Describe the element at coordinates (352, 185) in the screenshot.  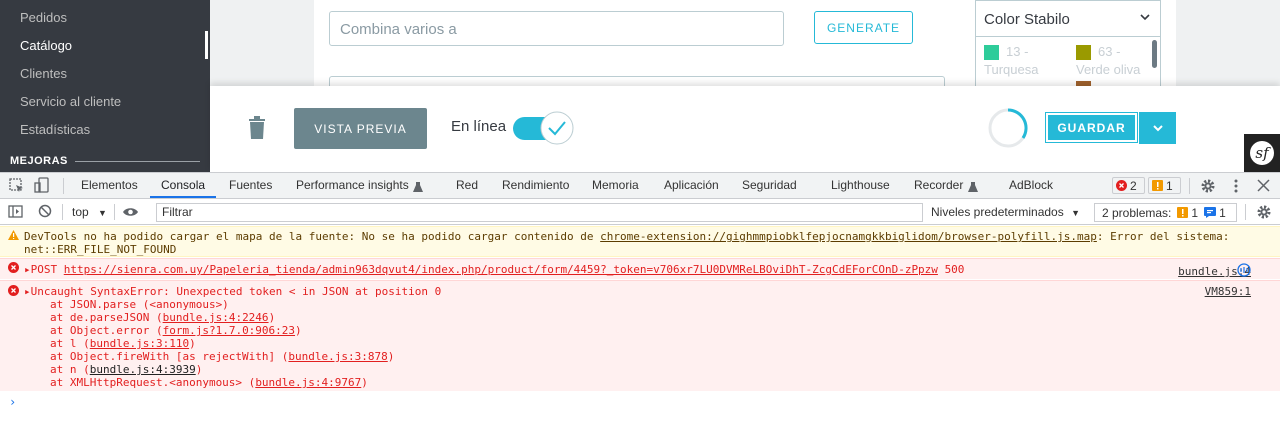
I see `tab-performance-insights: Performance insights` at that location.